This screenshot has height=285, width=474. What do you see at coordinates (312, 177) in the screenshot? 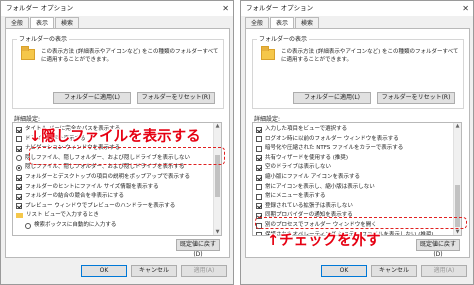
I see `settings-item-label: 縮小版にファイル アイコンを表示する` at bounding box center [312, 177].